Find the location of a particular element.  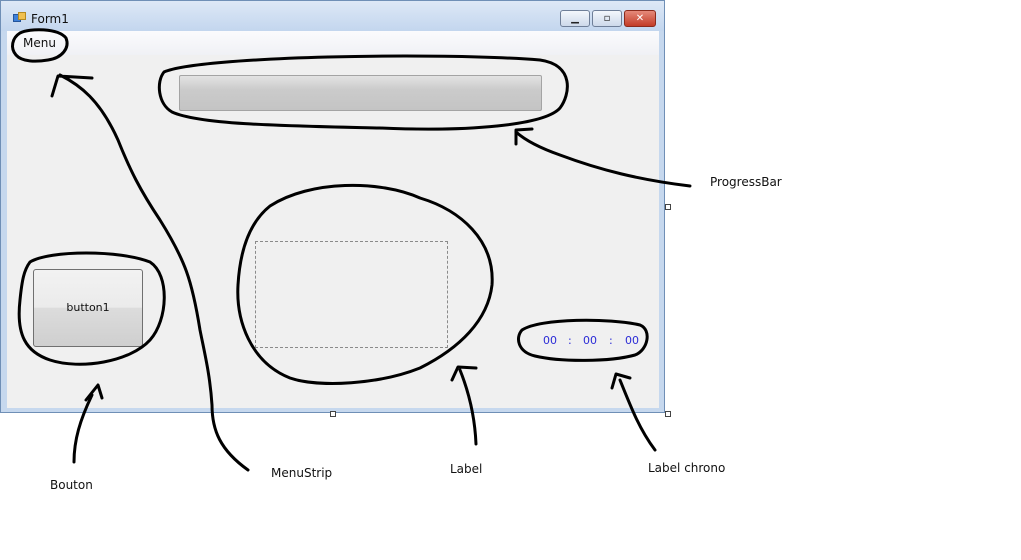

bouton-arrow is located at coordinates (88, 423).